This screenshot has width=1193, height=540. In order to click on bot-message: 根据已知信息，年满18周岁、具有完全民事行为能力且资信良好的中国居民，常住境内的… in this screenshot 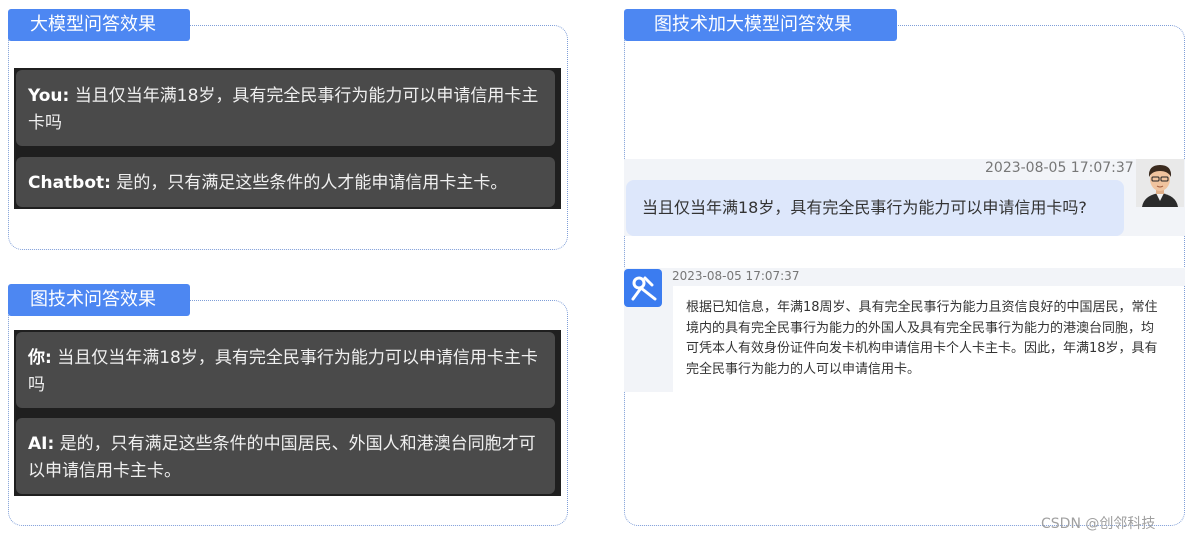, I will do `click(922, 338)`.